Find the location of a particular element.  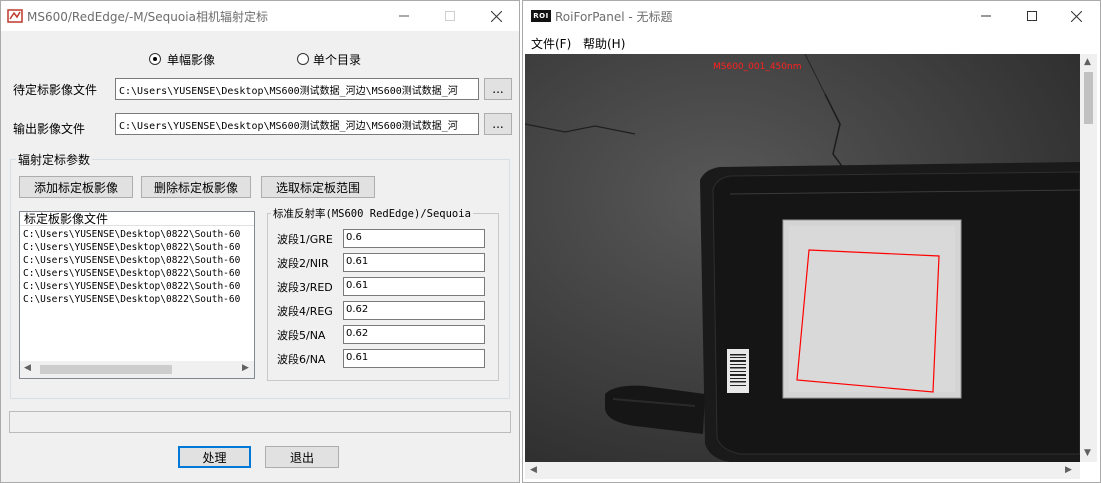

scroll-up-icon: ▲ is located at coordinates (1087, 62).